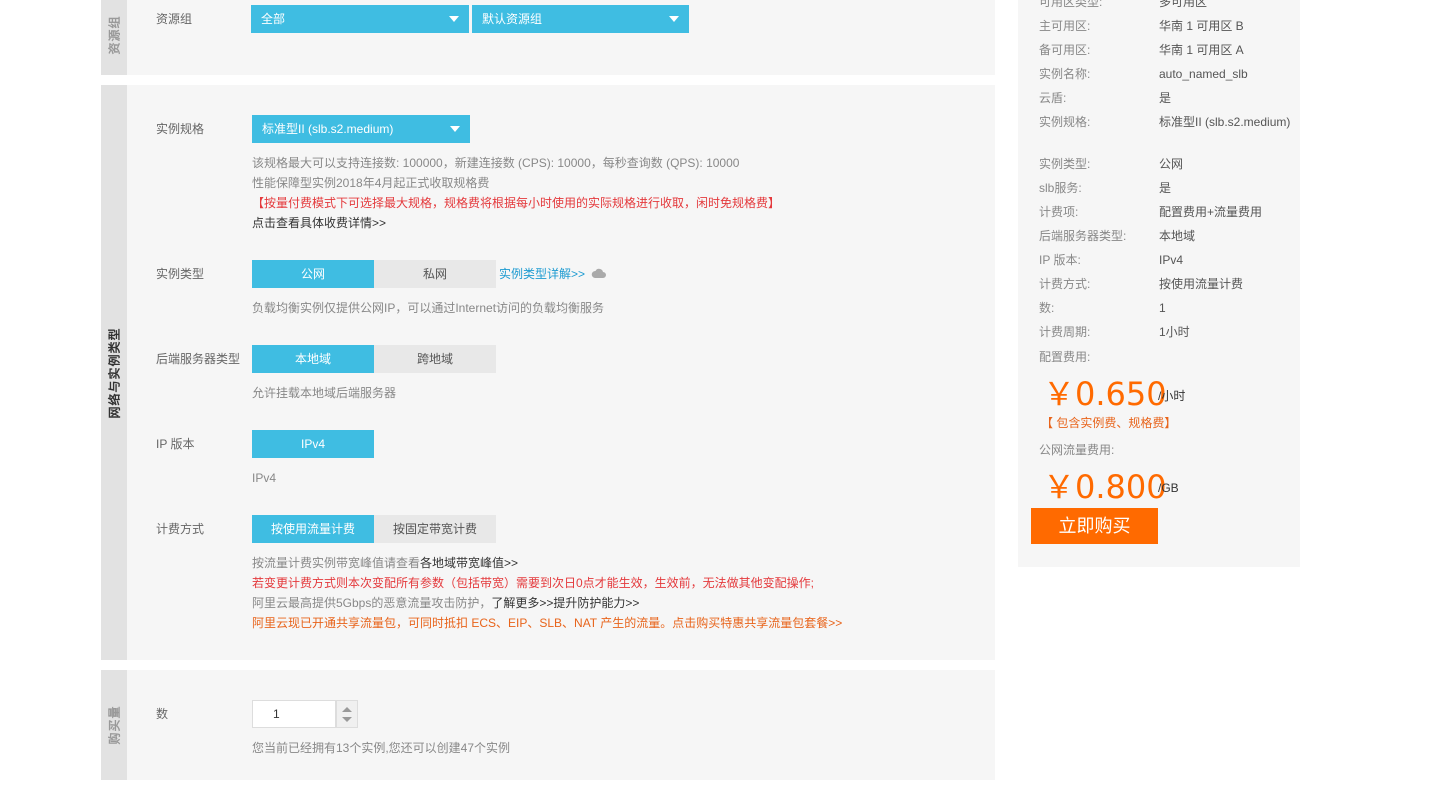  Describe the element at coordinates (1172, 396) in the screenshot. I see `config-fee-unit: /小时` at that location.